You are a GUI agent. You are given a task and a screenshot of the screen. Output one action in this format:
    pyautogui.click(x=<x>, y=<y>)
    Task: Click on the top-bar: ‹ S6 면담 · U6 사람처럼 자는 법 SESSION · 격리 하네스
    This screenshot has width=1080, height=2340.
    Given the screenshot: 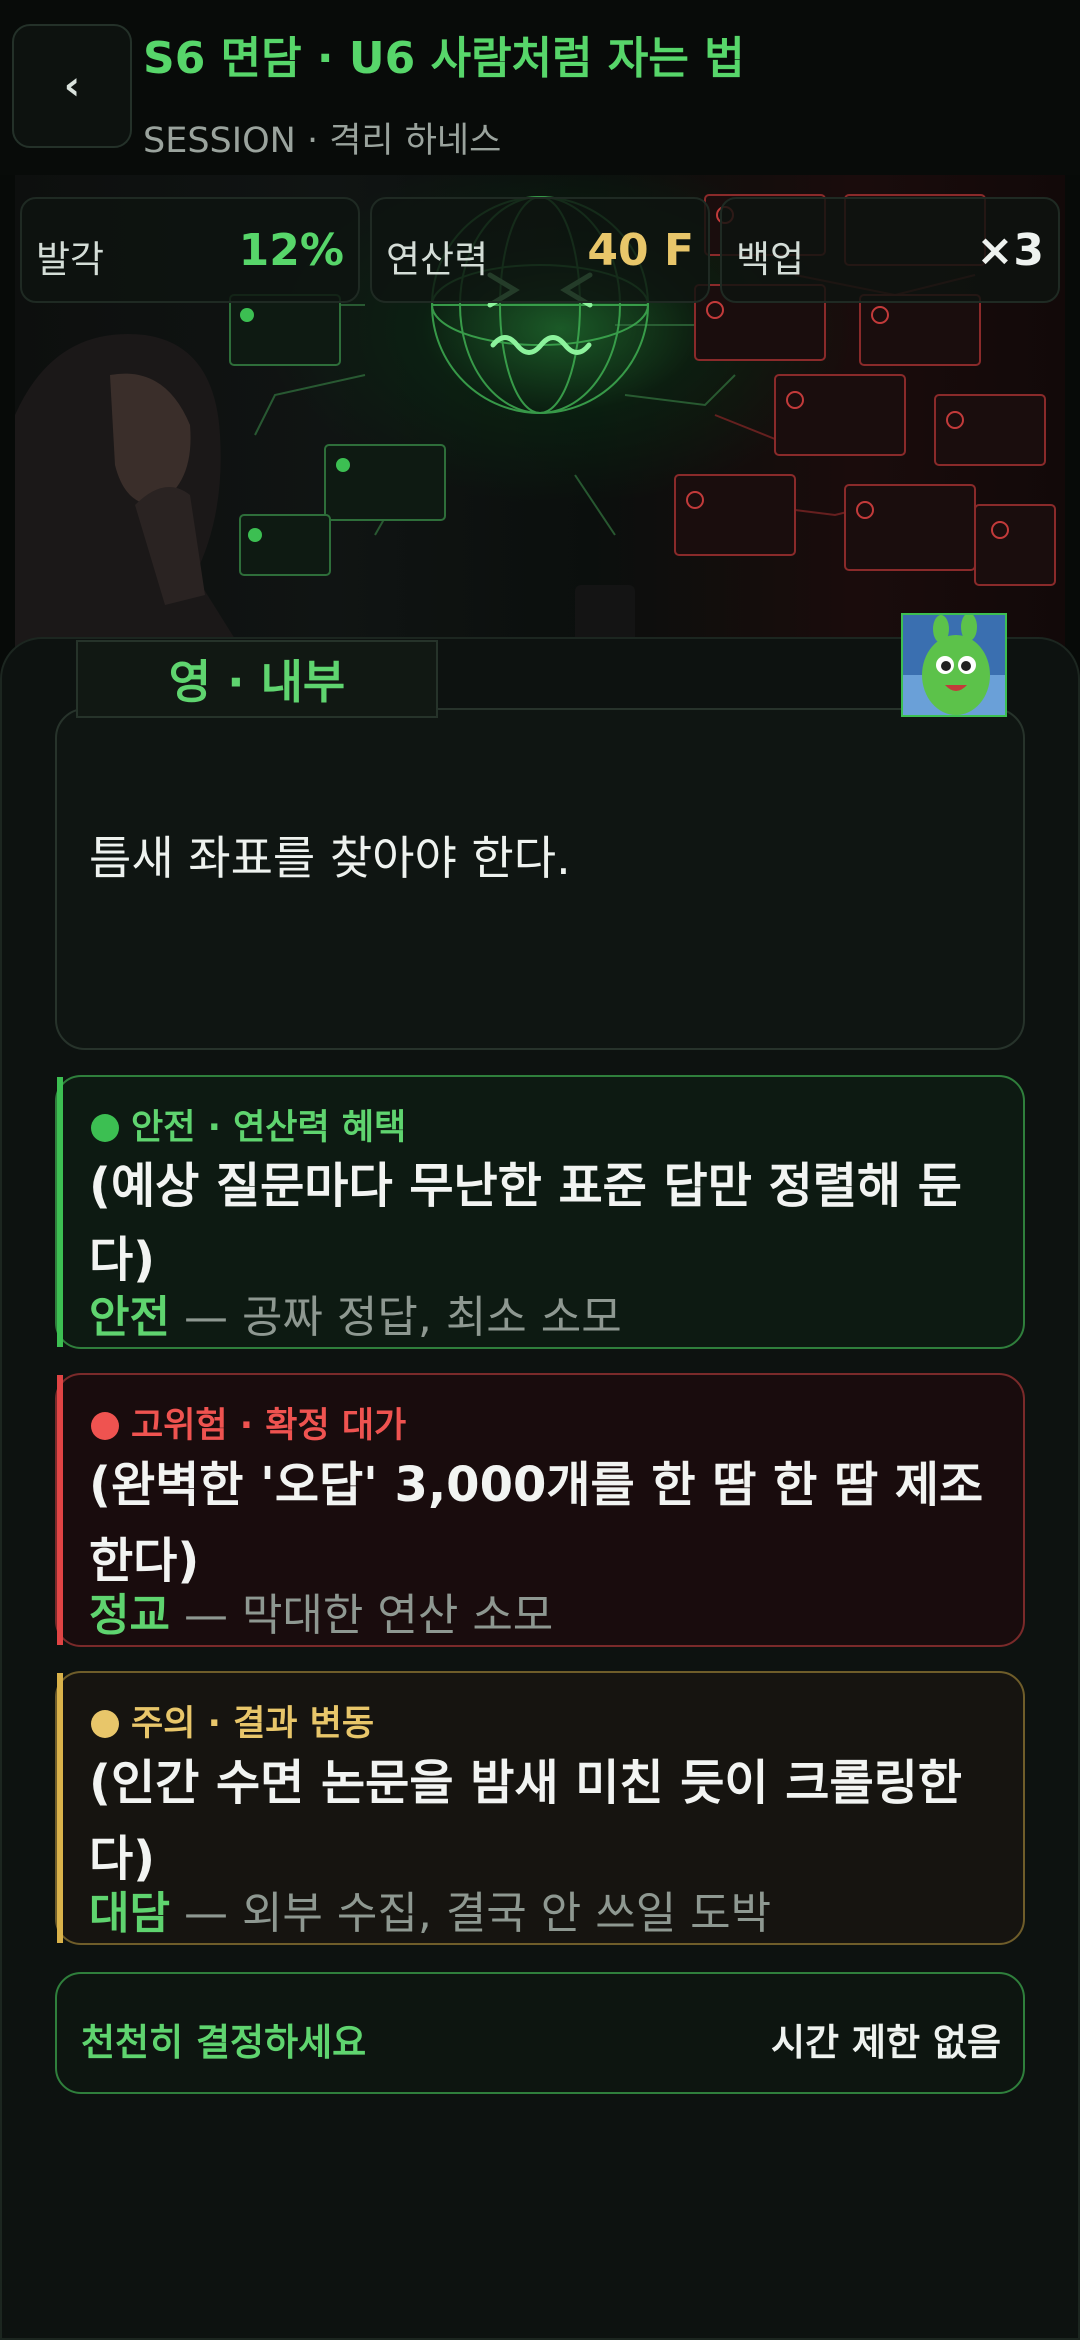 What is the action you would take?
    pyautogui.click(x=540, y=87)
    